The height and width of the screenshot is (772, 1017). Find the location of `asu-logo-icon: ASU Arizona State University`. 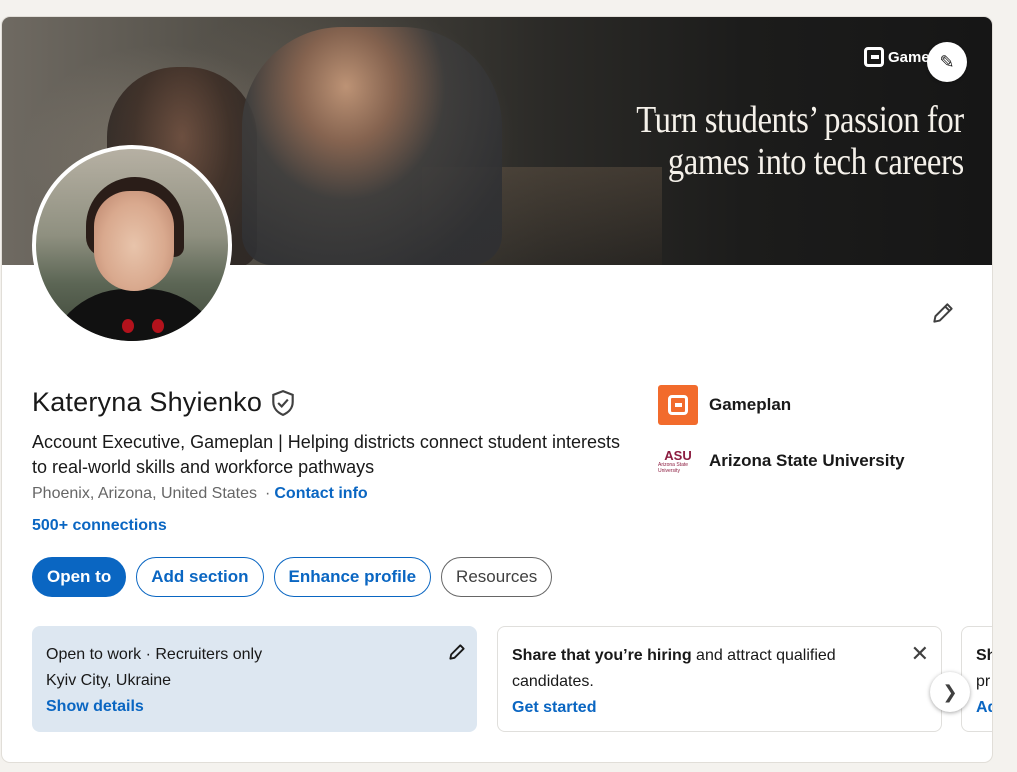

asu-logo-icon: ASU Arizona State University is located at coordinates (678, 461).